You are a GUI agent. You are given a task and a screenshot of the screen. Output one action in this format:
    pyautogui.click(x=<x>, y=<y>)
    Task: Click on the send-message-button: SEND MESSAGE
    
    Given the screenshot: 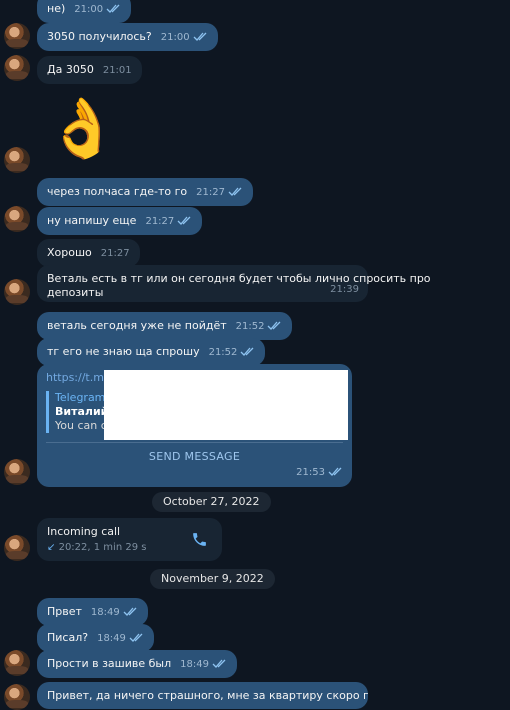 What is the action you would take?
    pyautogui.click(x=194, y=453)
    